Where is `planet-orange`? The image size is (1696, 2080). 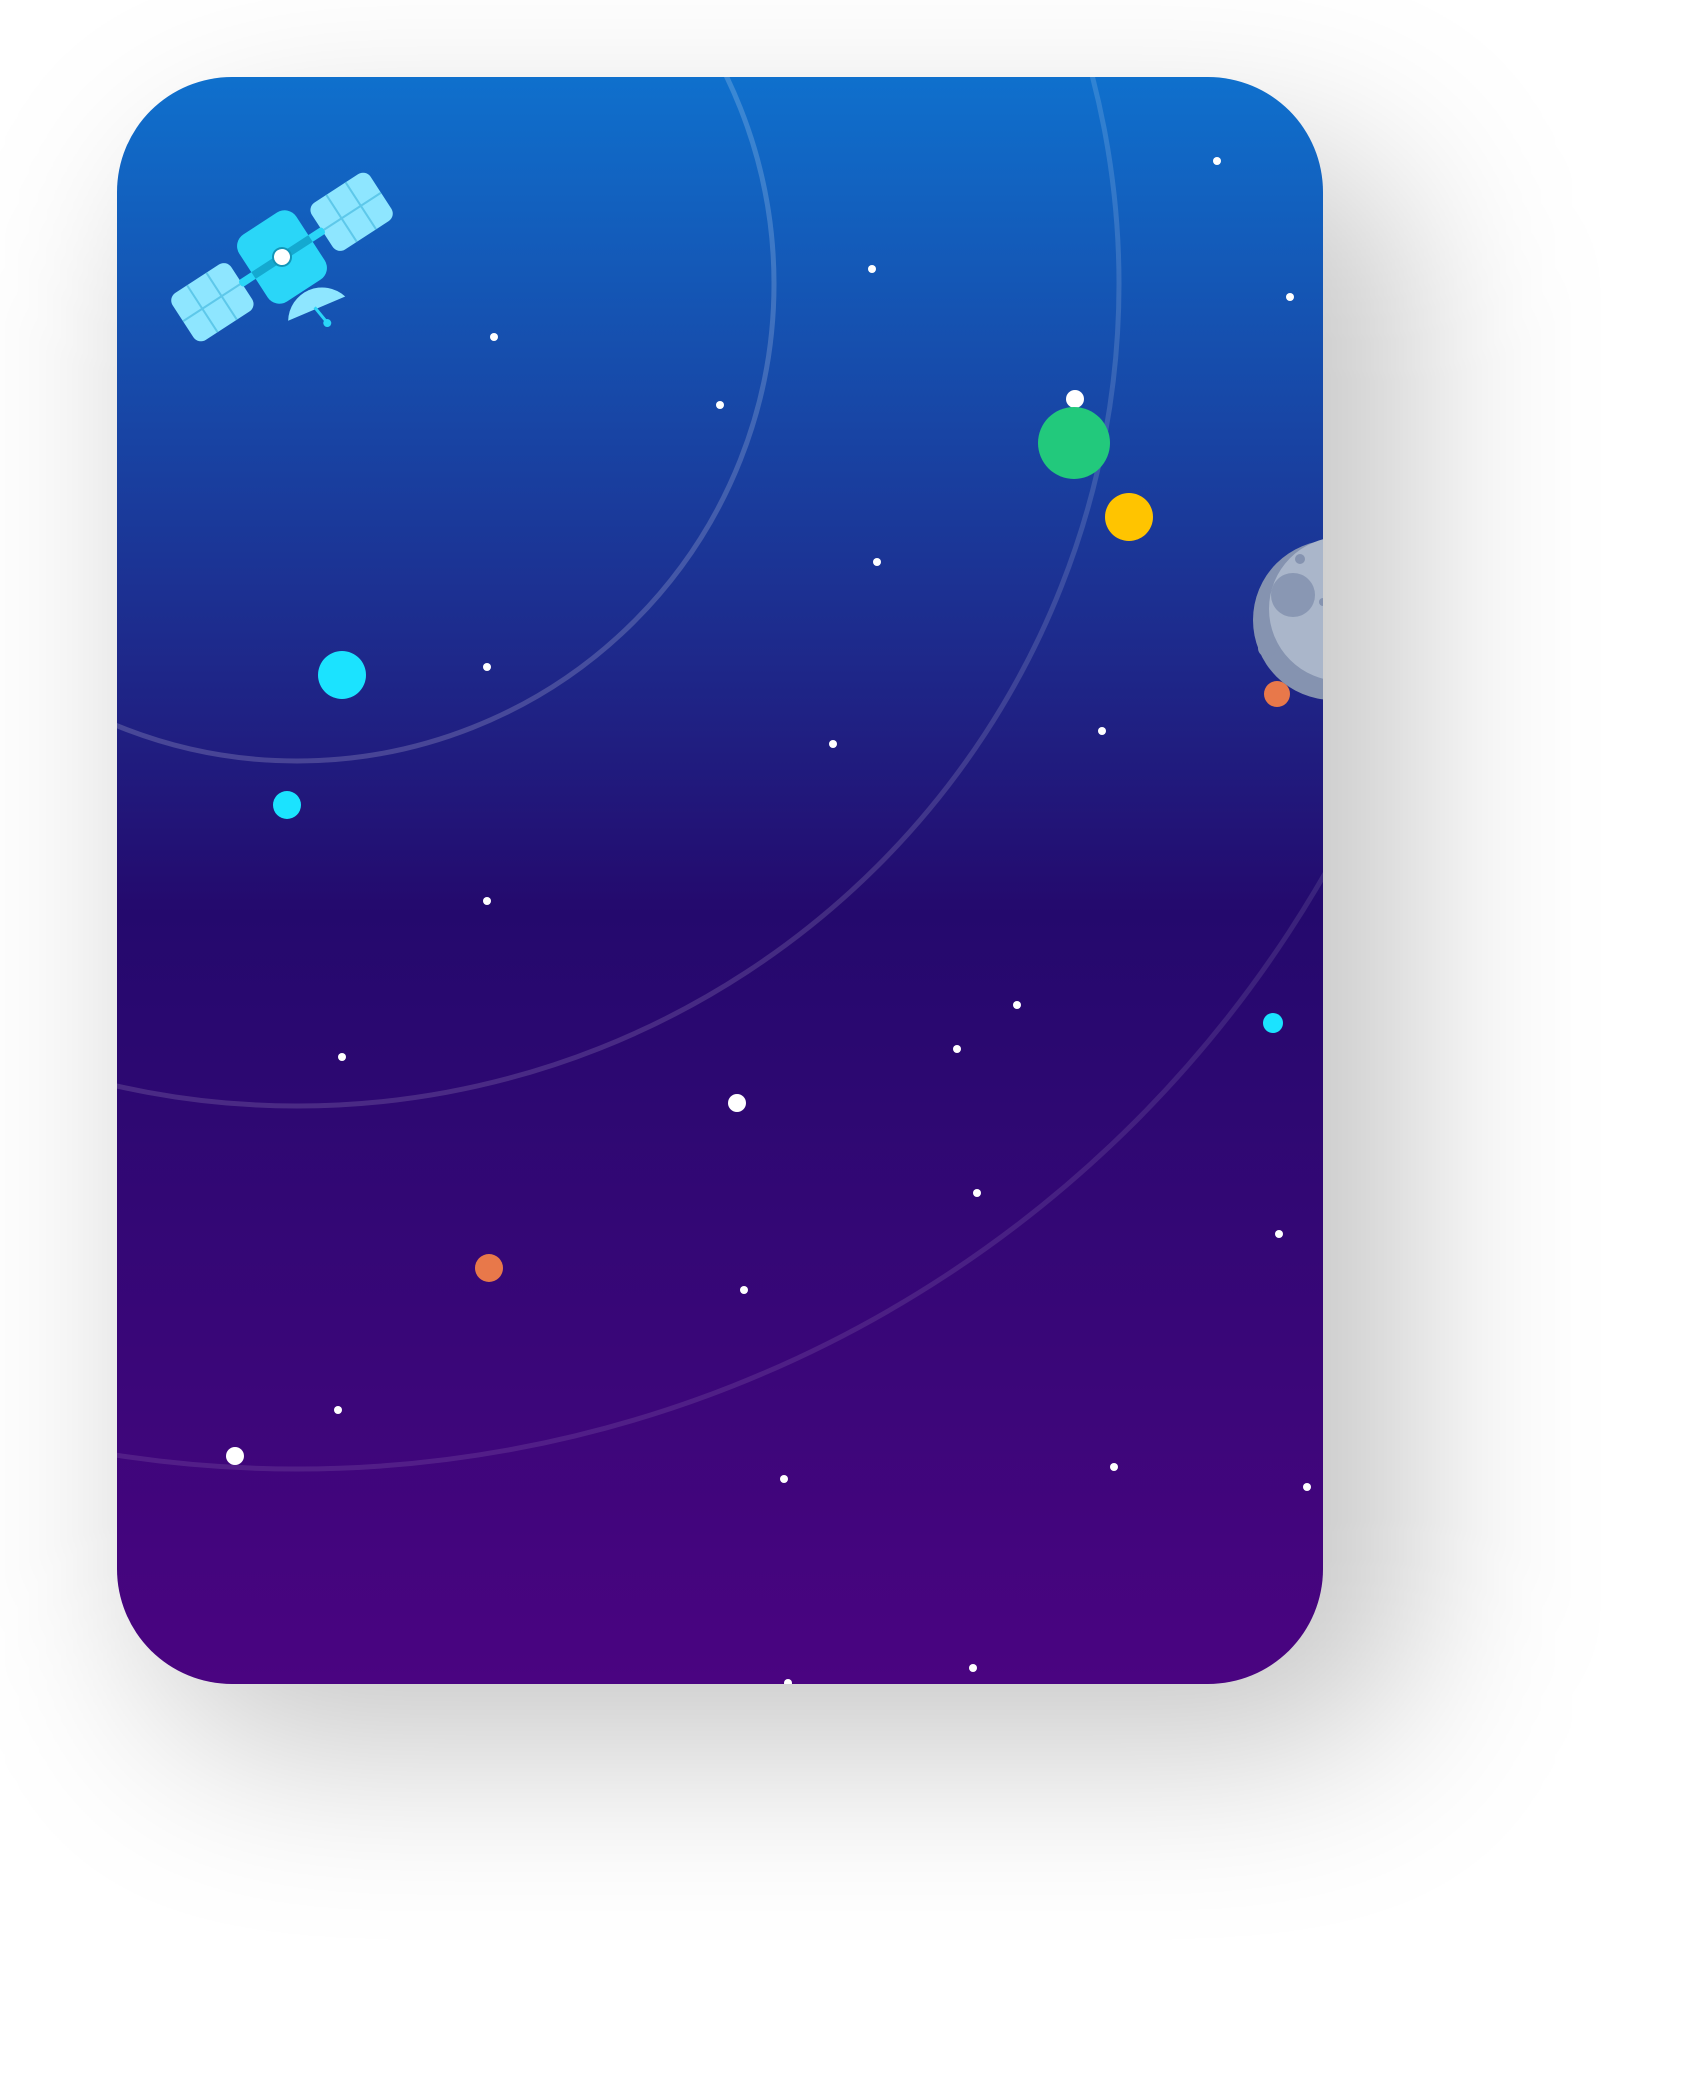 planet-orange is located at coordinates (489, 1268).